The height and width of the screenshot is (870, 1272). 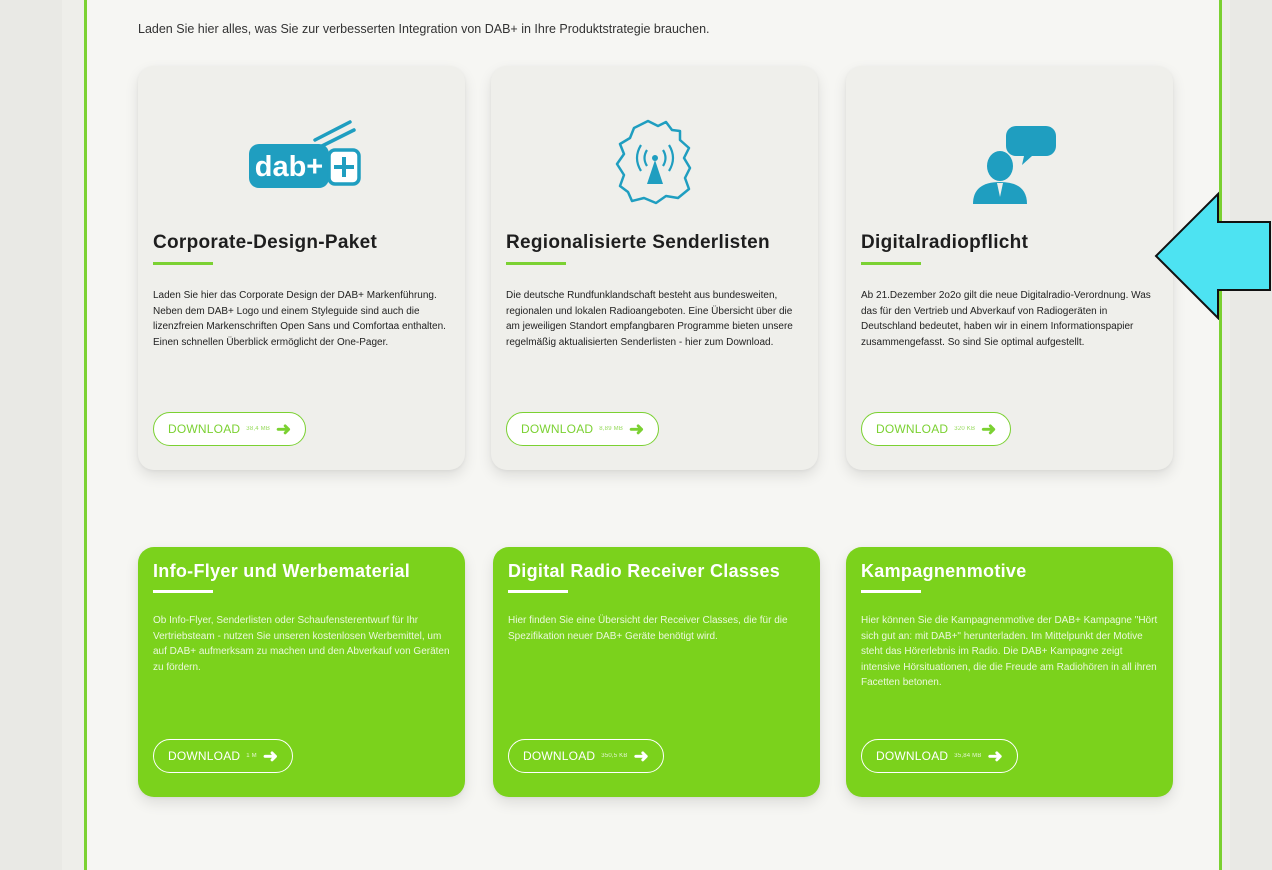 What do you see at coordinates (288, 167) in the screenshot?
I see `dab-logo-text: dab+` at bounding box center [288, 167].